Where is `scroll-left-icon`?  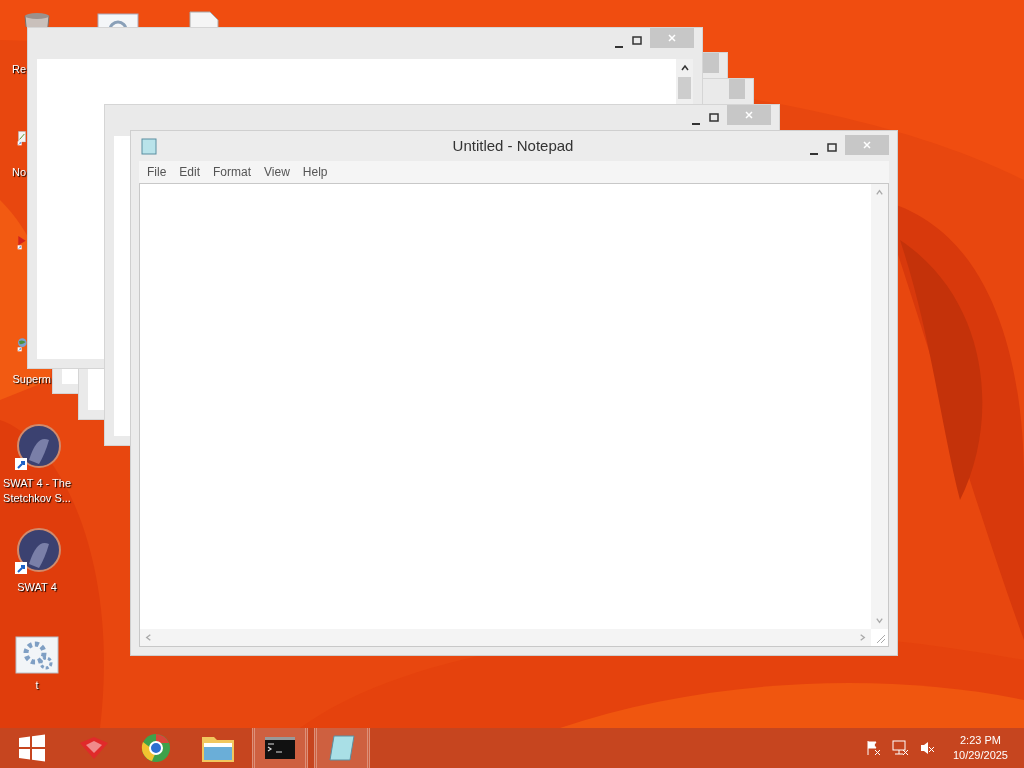 scroll-left-icon is located at coordinates (148, 637).